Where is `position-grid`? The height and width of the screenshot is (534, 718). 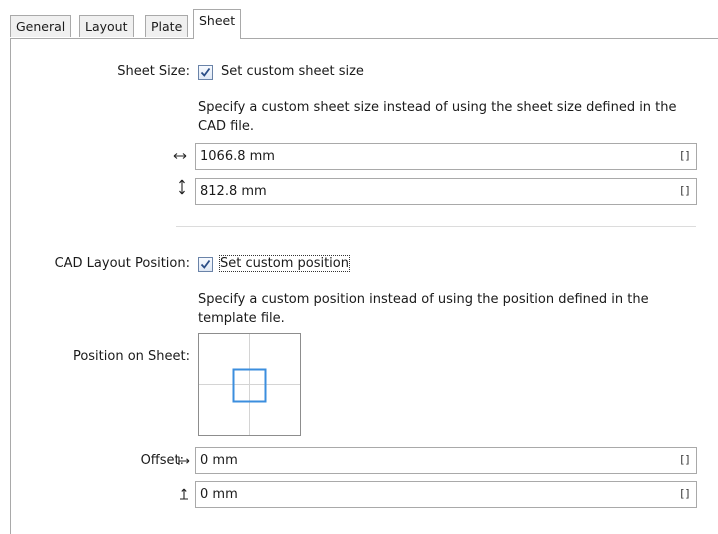 position-grid is located at coordinates (249, 384).